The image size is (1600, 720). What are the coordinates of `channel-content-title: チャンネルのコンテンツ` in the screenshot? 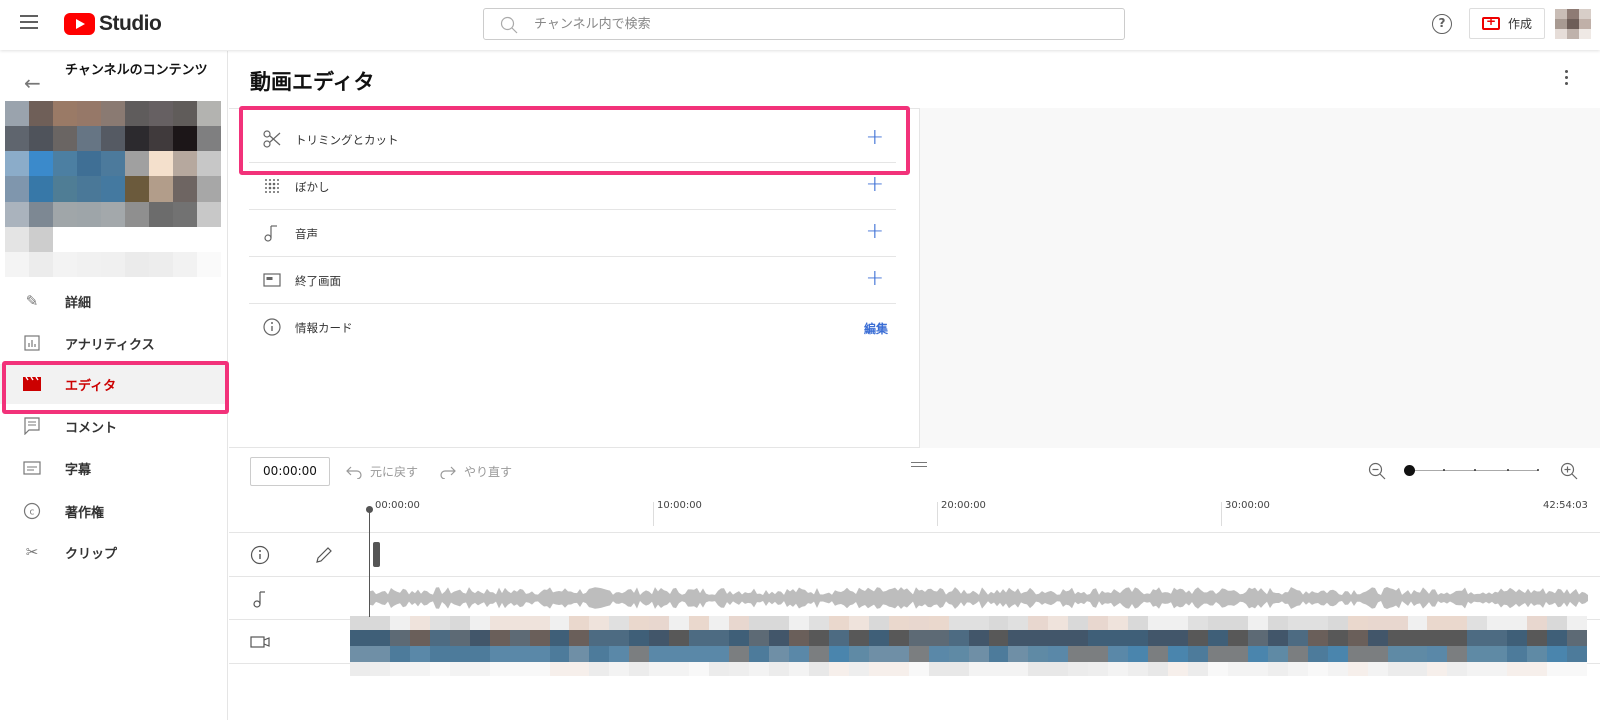 It's located at (136, 70).